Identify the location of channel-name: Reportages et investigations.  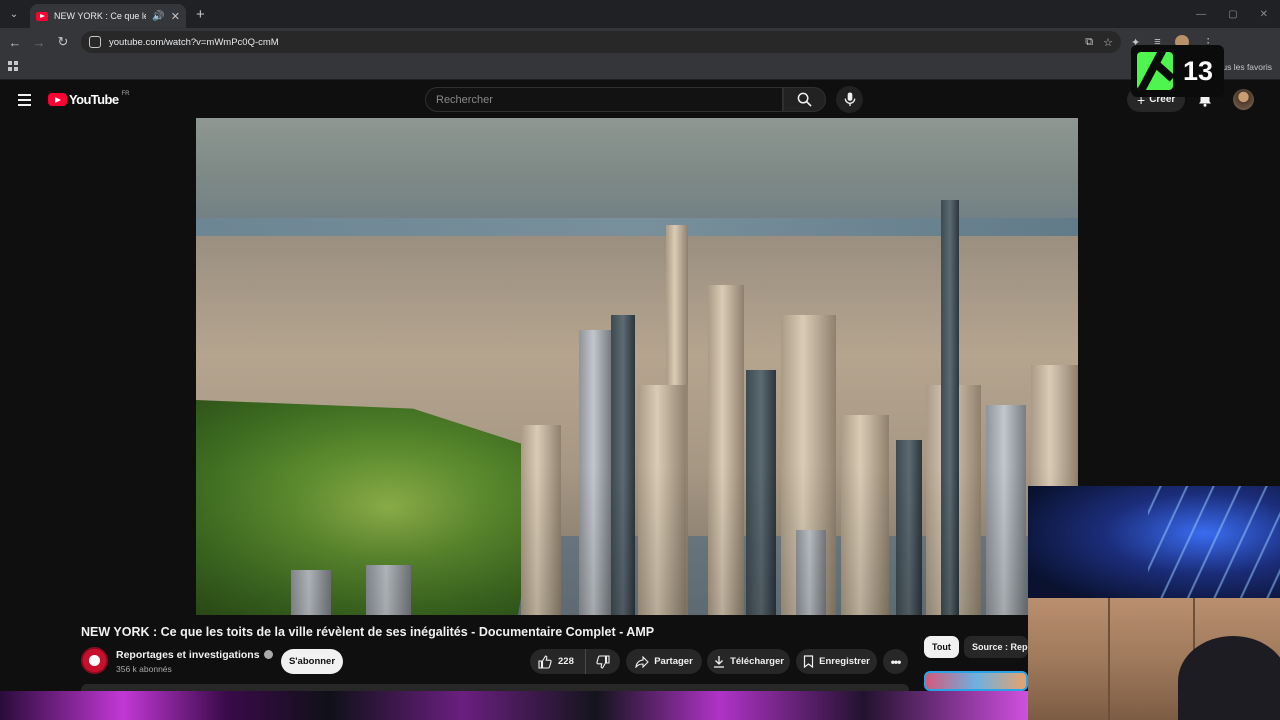
(194, 655).